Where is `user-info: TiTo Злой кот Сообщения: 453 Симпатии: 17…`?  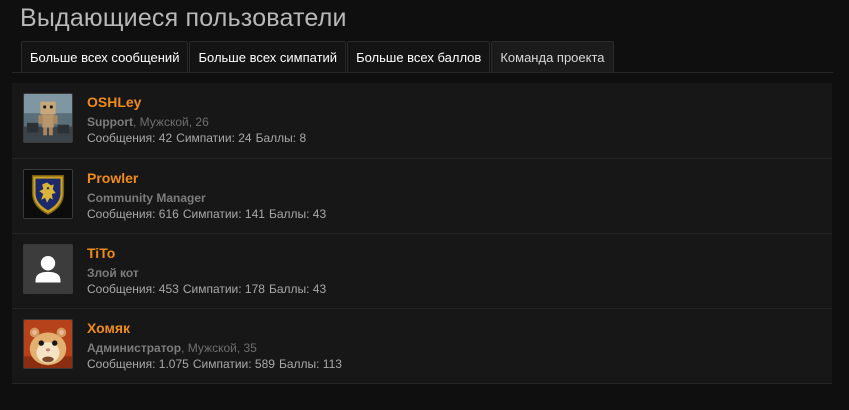 user-info: TiTo Злой кот Сообщения: 453 Симпатии: 17… is located at coordinates (208, 271).